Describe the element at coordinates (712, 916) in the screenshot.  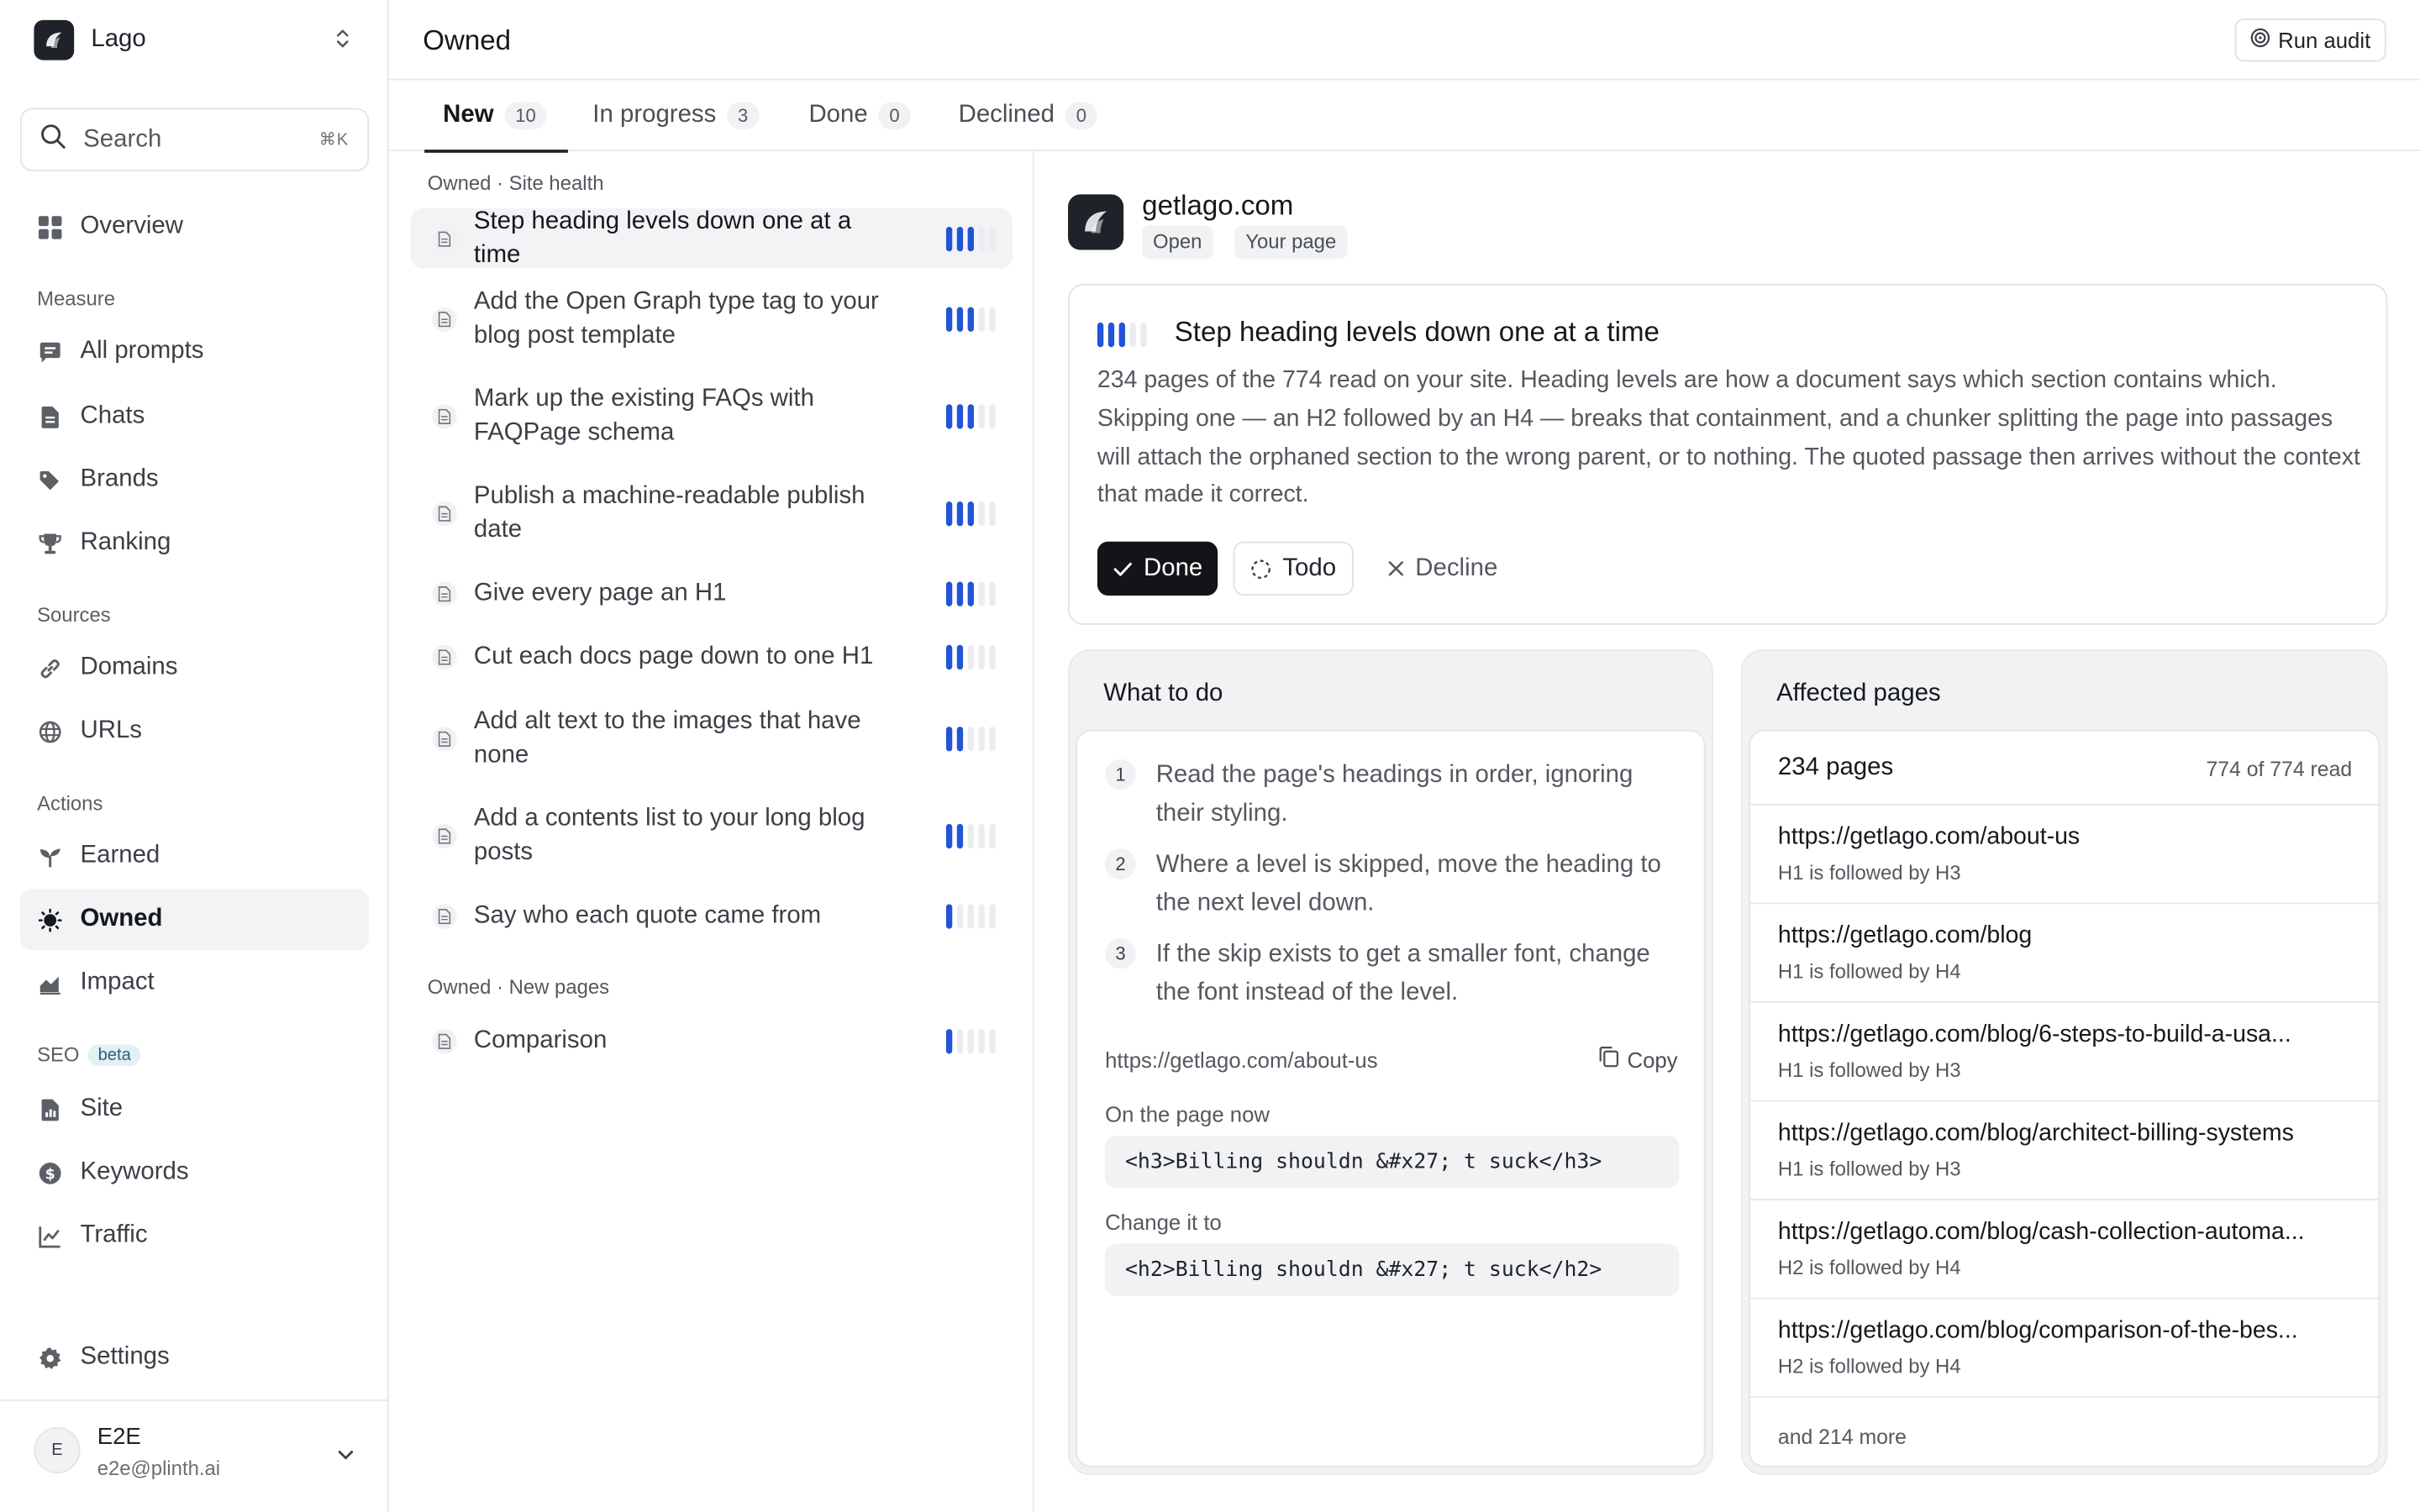
I see `list-item: Say who each quote came from` at that location.